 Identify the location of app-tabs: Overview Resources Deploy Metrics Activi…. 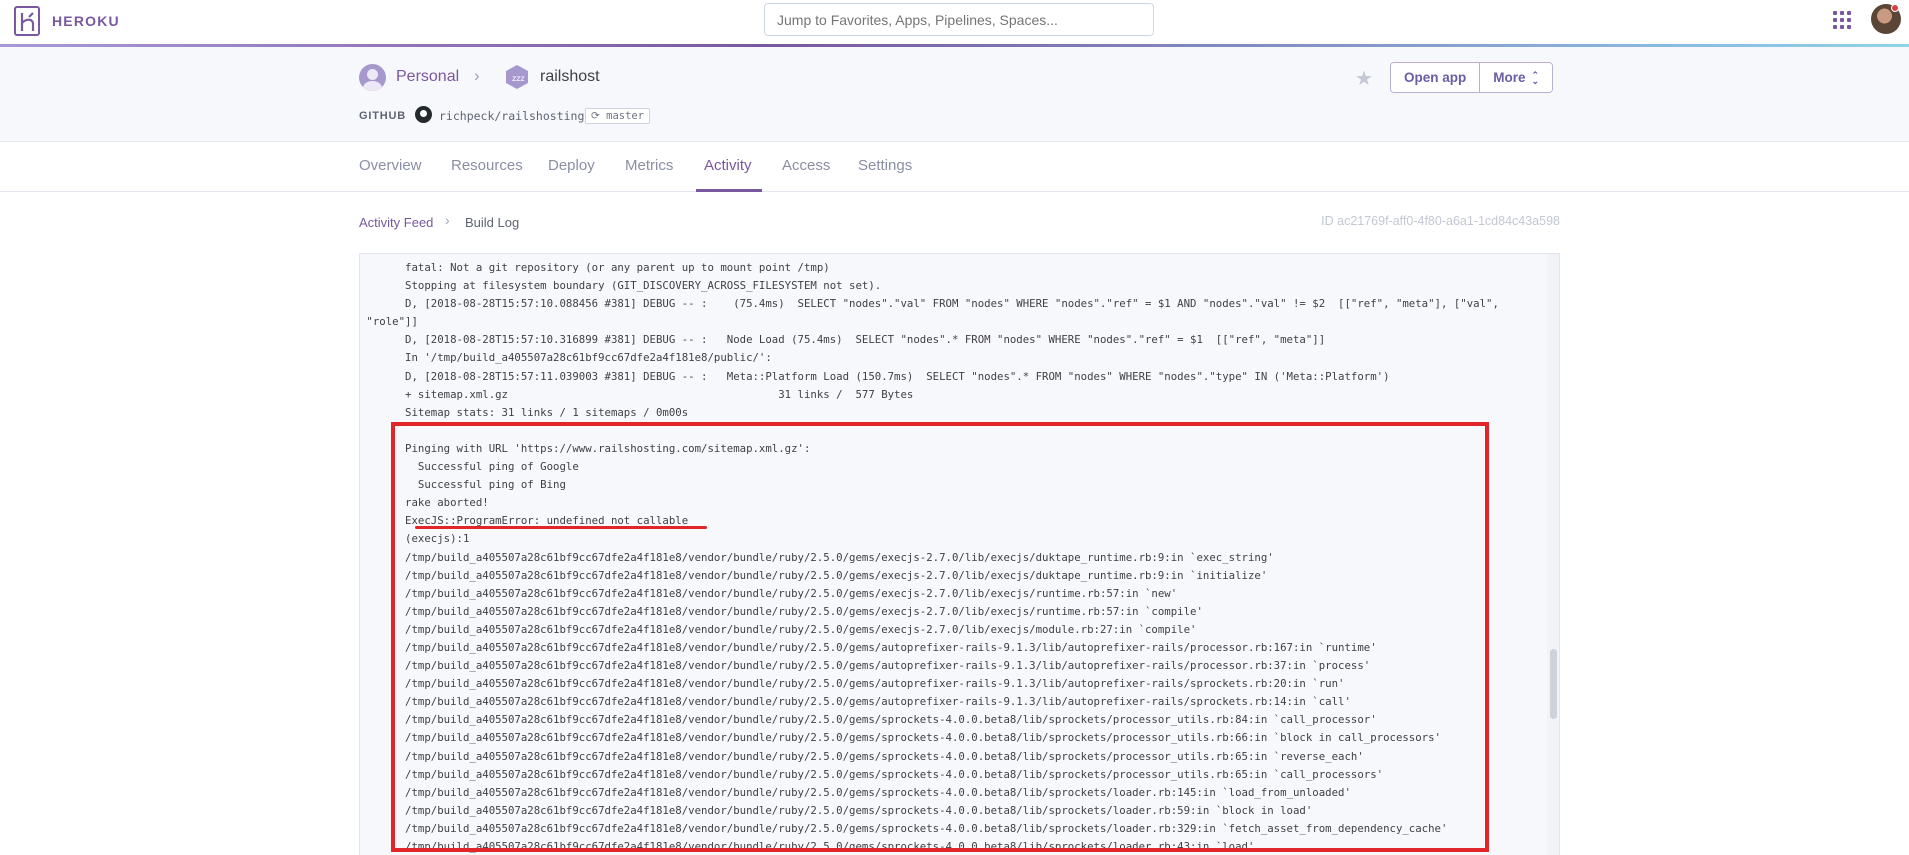
(954, 167).